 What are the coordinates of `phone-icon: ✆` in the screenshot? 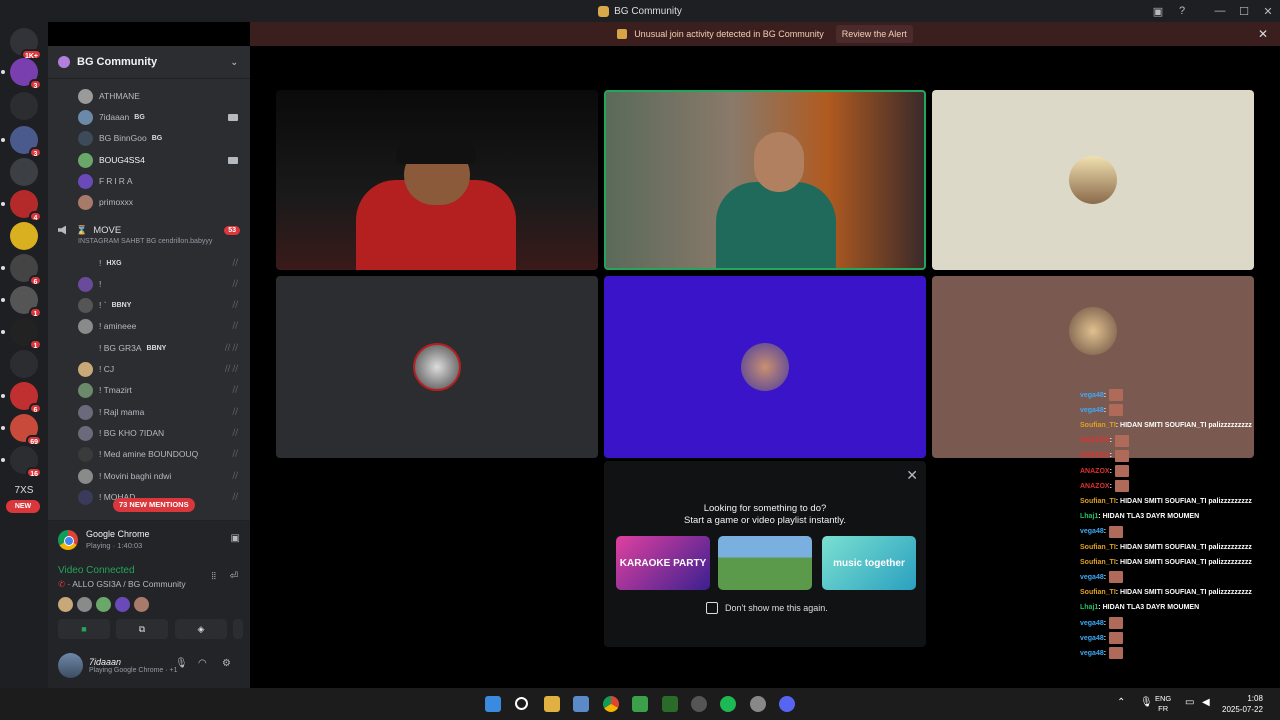 It's located at (62, 584).